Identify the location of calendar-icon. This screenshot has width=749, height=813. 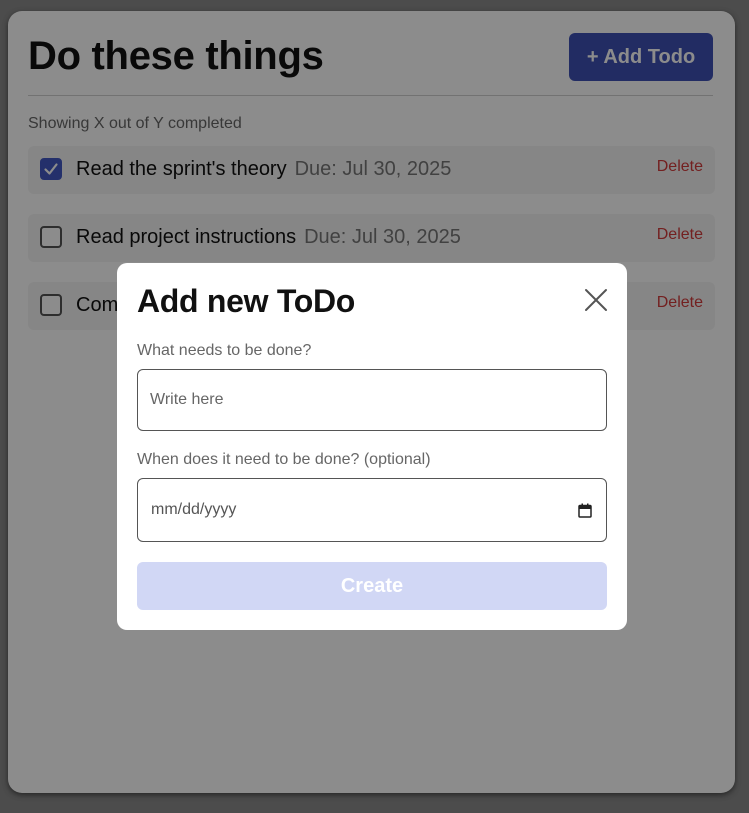
(585, 510).